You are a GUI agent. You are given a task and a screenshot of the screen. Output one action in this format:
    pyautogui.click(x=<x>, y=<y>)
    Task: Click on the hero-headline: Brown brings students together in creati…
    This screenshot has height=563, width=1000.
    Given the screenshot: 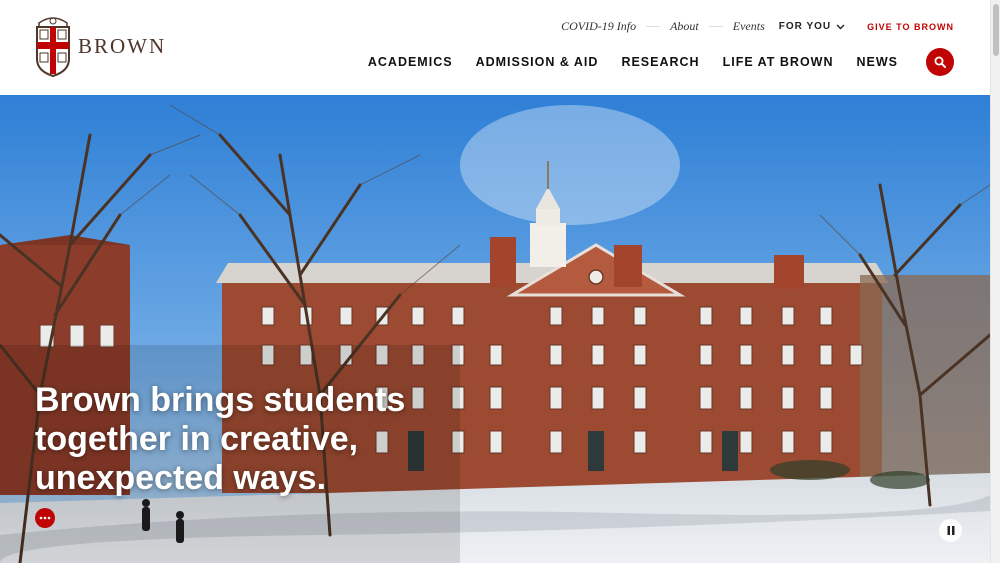 What is the action you would take?
    pyautogui.click(x=220, y=439)
    